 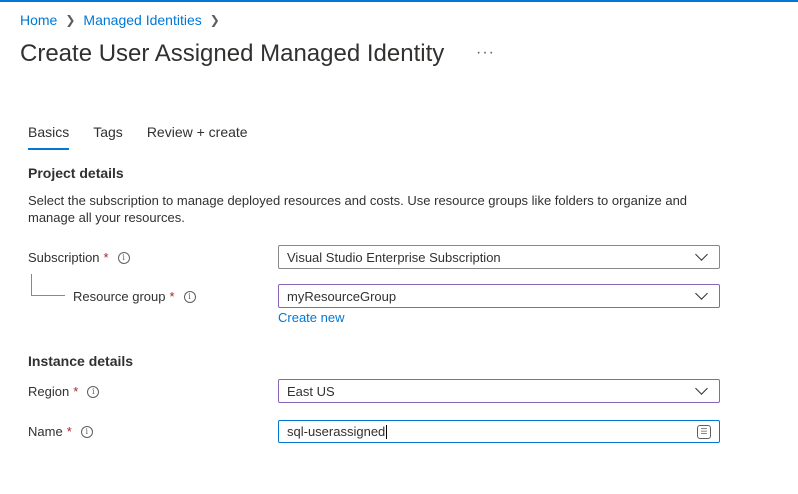 I want to click on resource-group-dropdown: myResourceGroup, so click(x=499, y=296).